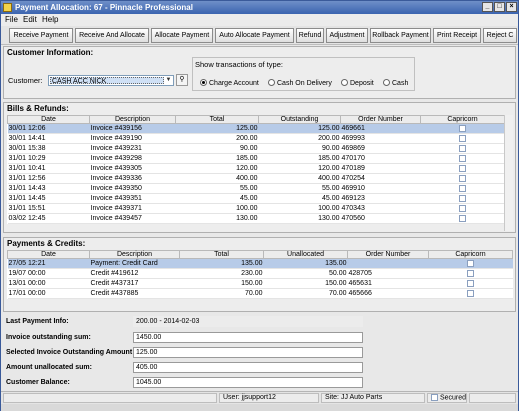 Image resolution: width=519 pixels, height=411 pixels. Describe the element at coordinates (395, 83) in the screenshot. I see `radio-cash: Cash` at that location.